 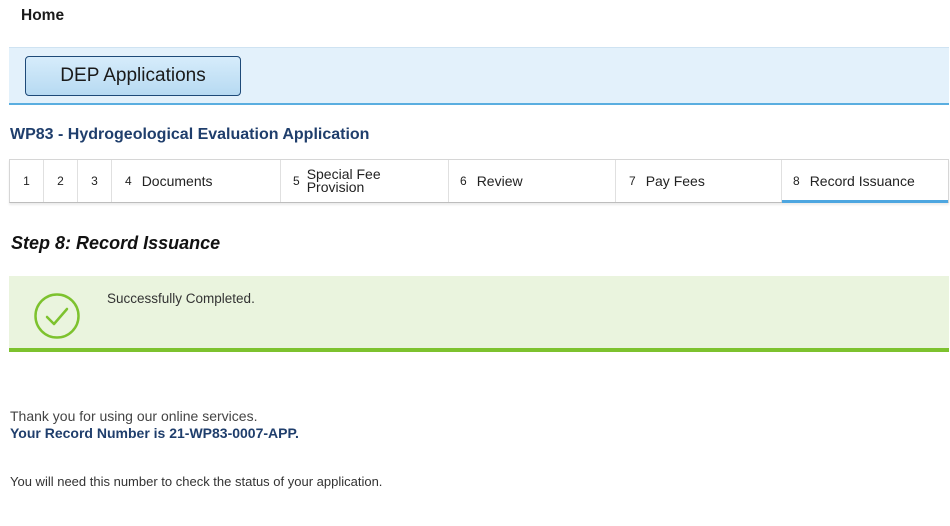 I want to click on home-link: Home, so click(x=42, y=16).